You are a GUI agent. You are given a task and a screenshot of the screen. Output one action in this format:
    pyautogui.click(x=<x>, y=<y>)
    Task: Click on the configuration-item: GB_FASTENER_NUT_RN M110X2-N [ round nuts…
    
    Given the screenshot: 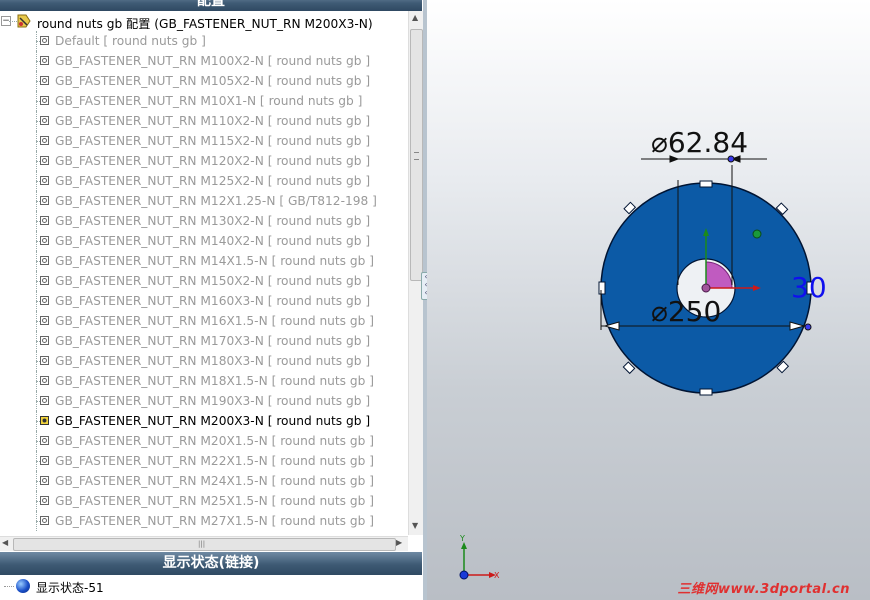 What is the action you would take?
    pyautogui.click(x=204, y=121)
    